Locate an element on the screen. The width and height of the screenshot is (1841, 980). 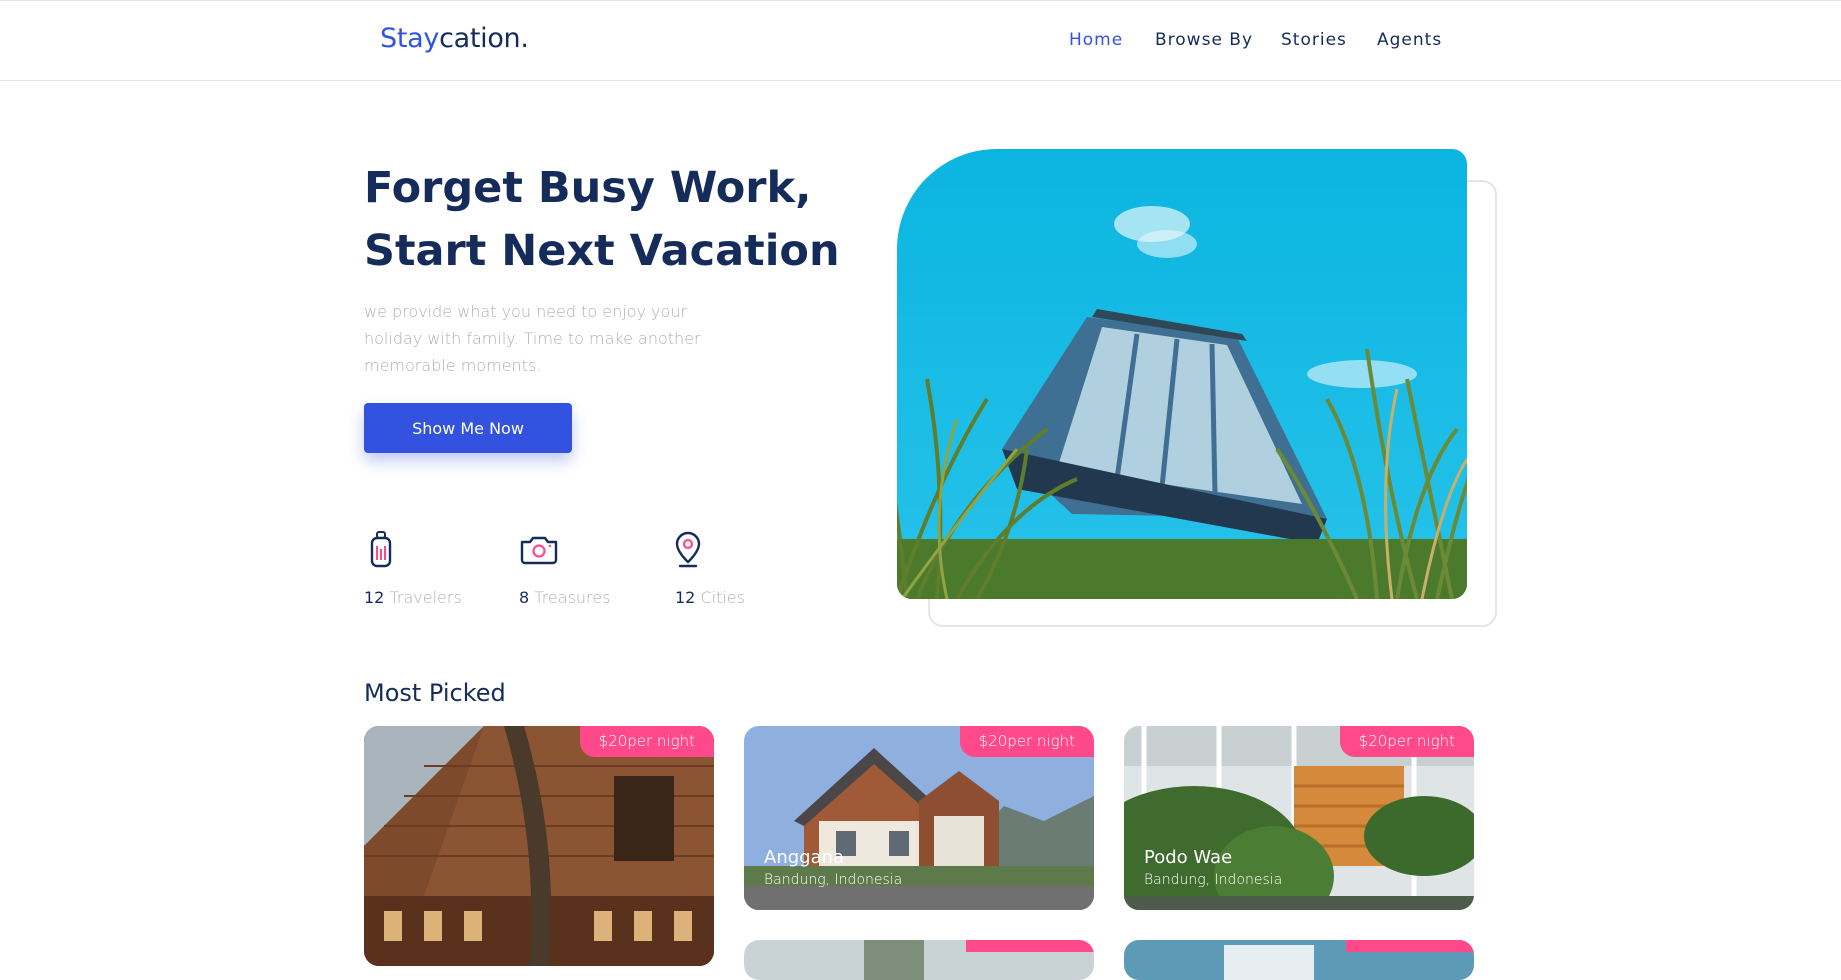
nav-link-agents: Agents is located at coordinates (1409, 40).